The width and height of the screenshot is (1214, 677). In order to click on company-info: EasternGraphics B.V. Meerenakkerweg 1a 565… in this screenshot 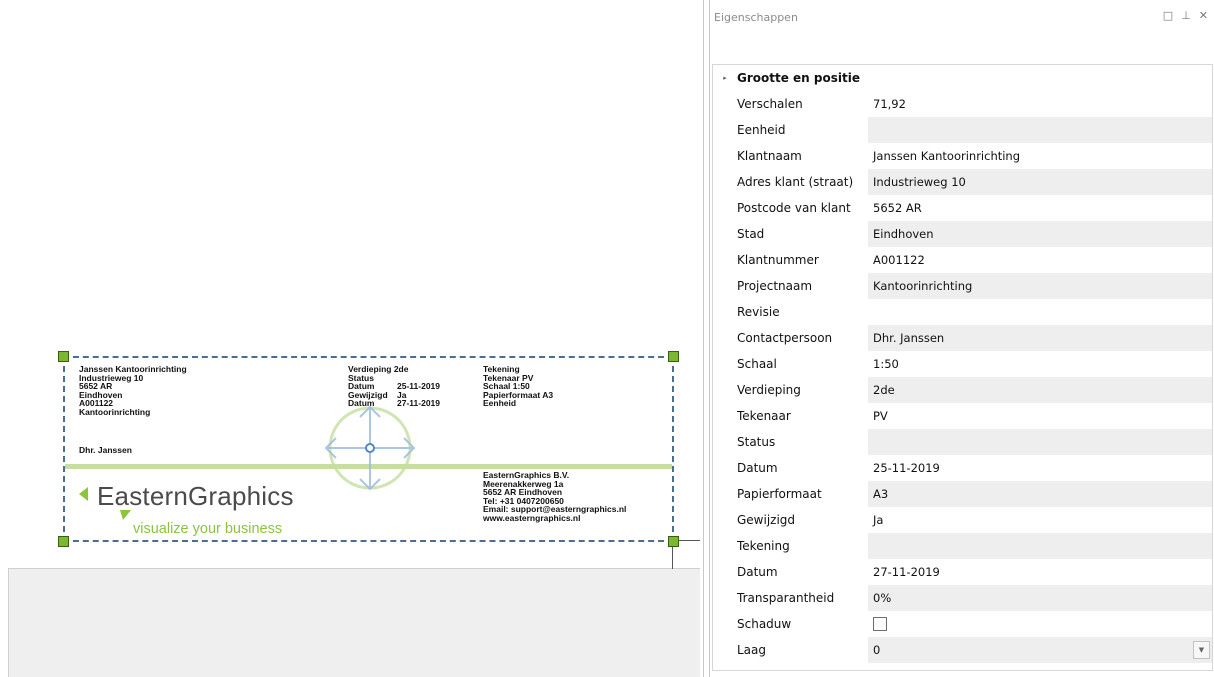, I will do `click(554, 497)`.